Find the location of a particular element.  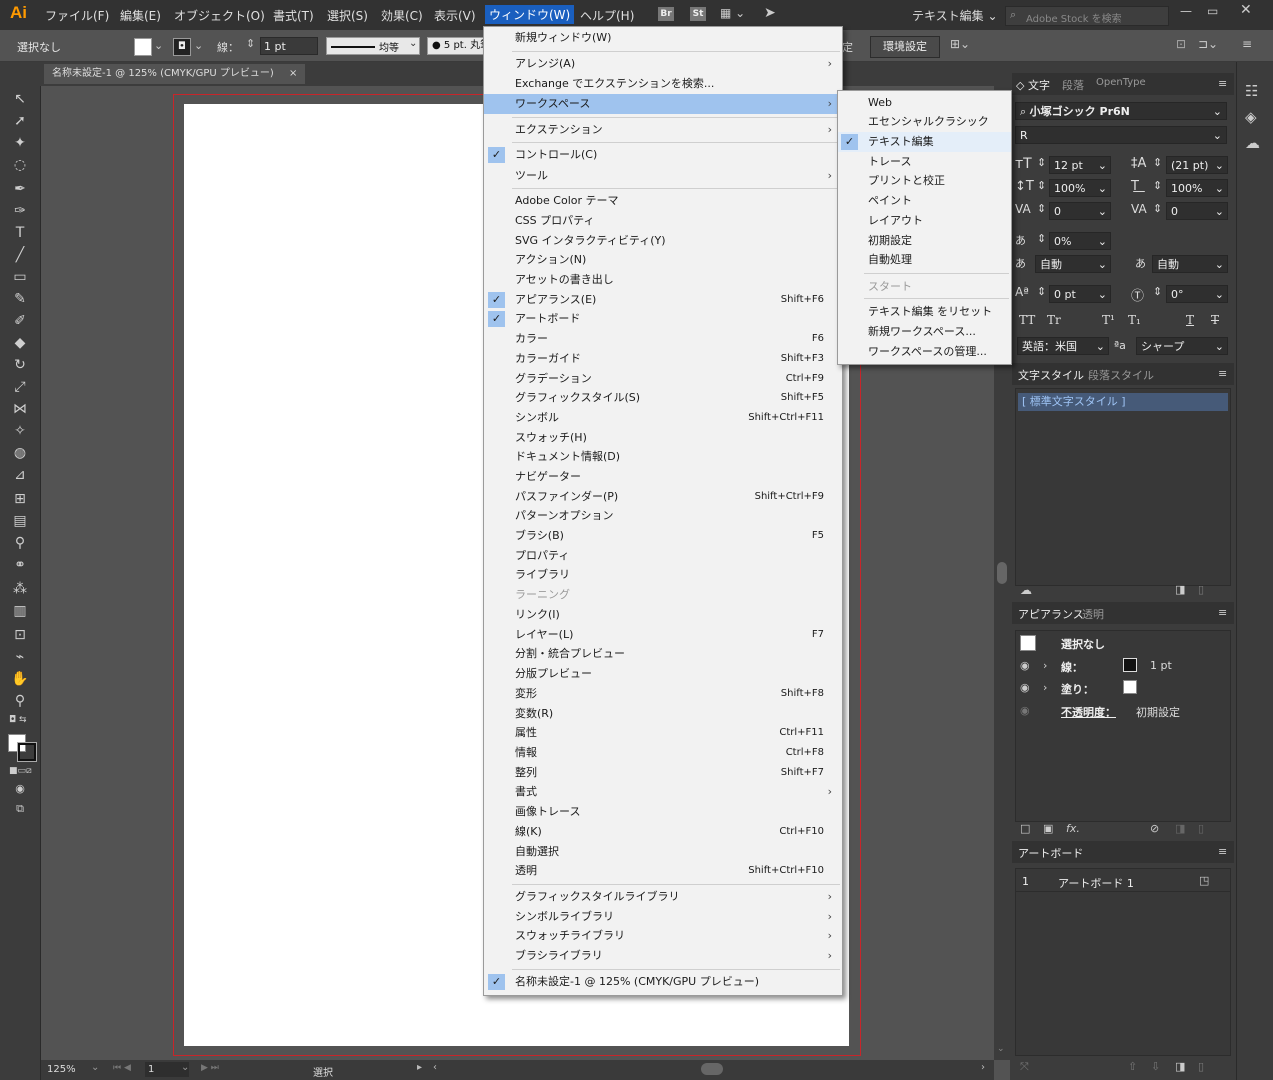

trash-icon: ▯ is located at coordinates (1201, 1066).